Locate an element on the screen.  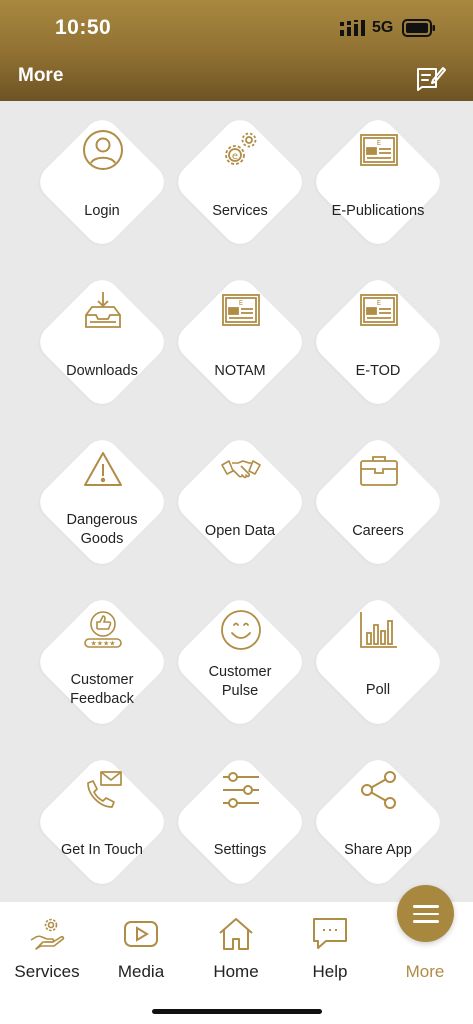
sliders-icon is located at coordinates (241, 790).